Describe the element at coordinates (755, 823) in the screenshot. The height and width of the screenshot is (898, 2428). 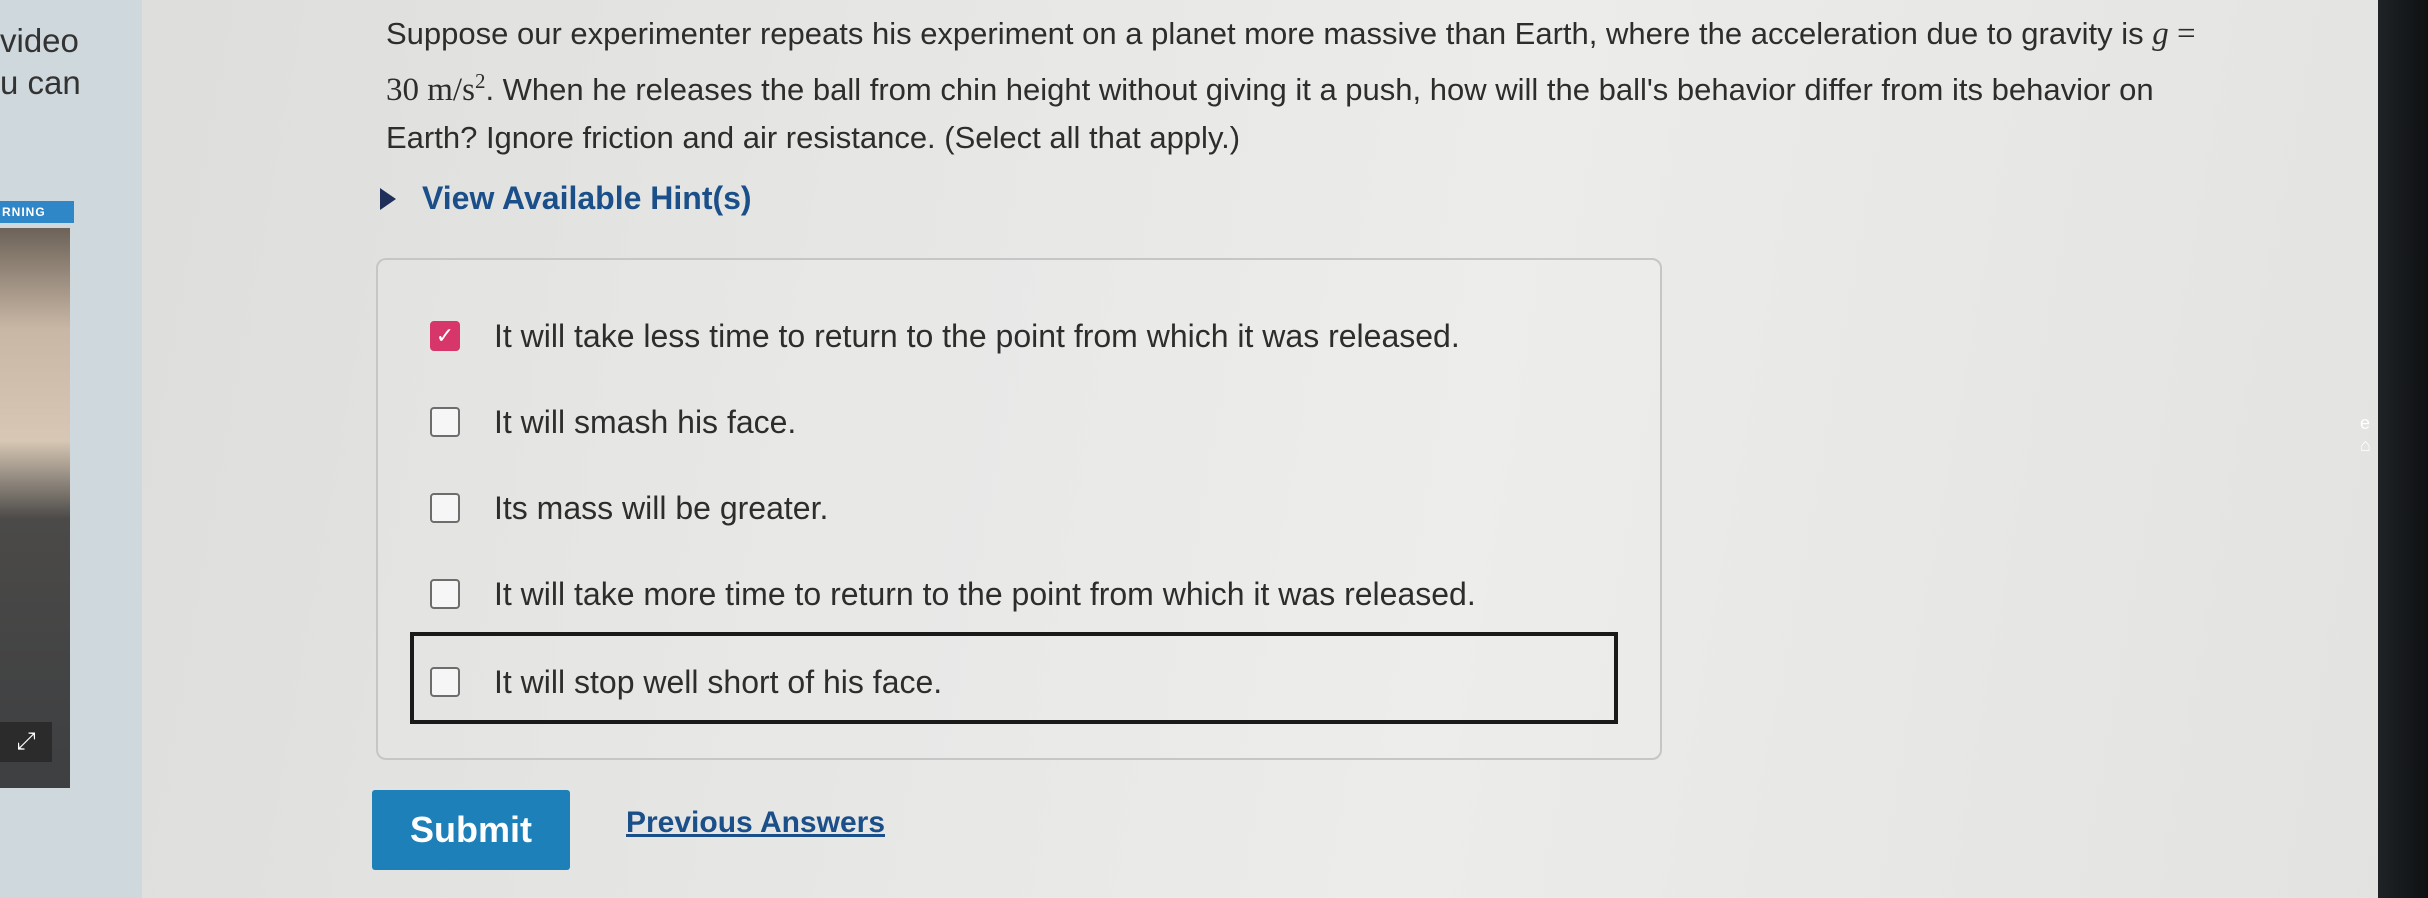
I see `previous-answers-link: Previous Answers` at that location.